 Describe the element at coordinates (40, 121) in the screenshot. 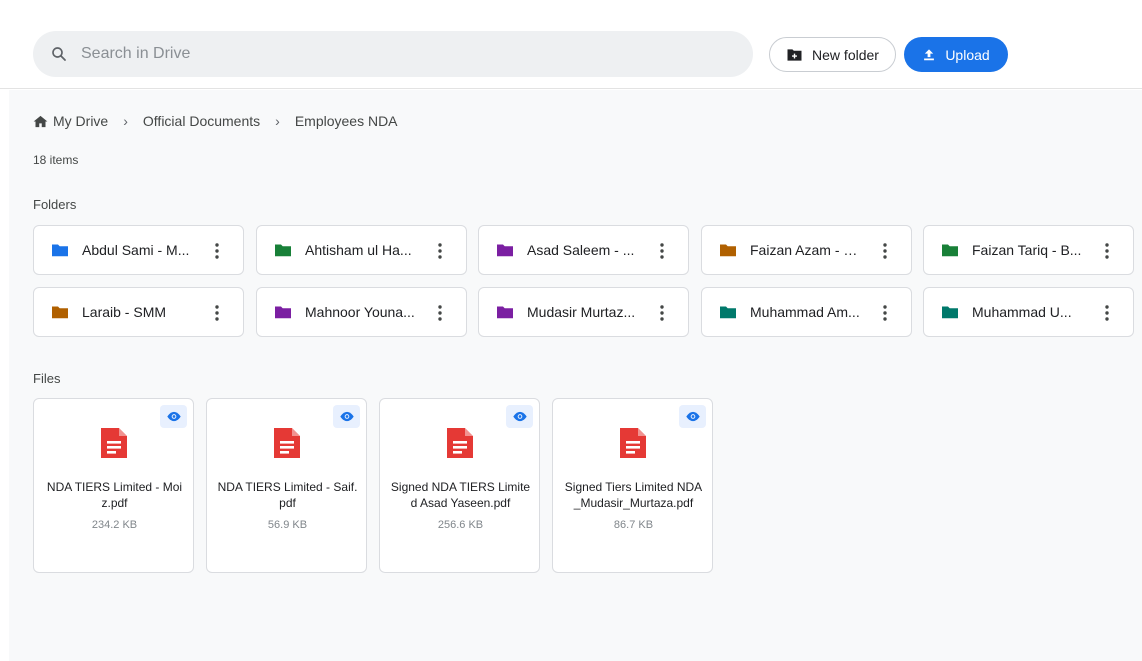

I see `home-icon` at that location.